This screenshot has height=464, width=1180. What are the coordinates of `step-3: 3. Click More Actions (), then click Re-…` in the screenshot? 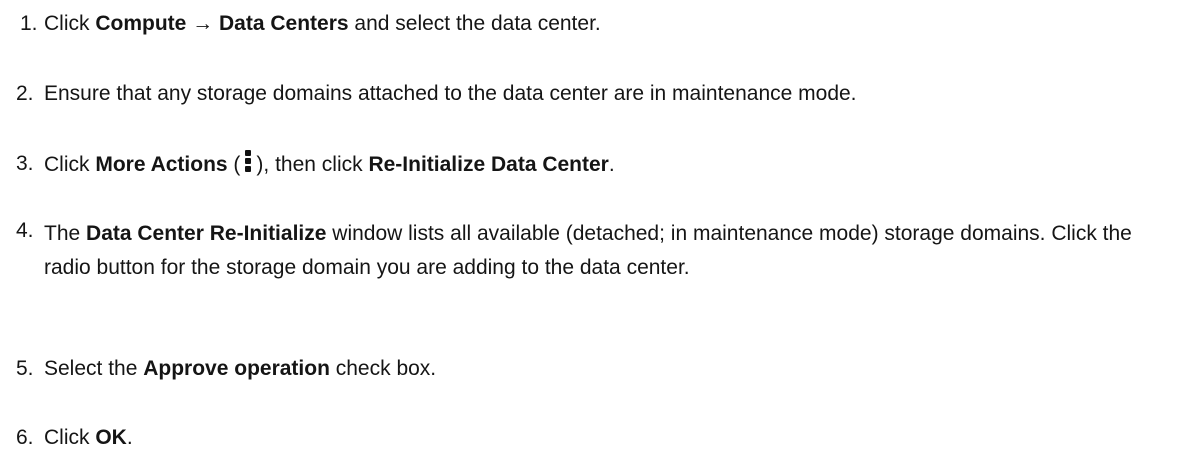 It's located at (591, 164).